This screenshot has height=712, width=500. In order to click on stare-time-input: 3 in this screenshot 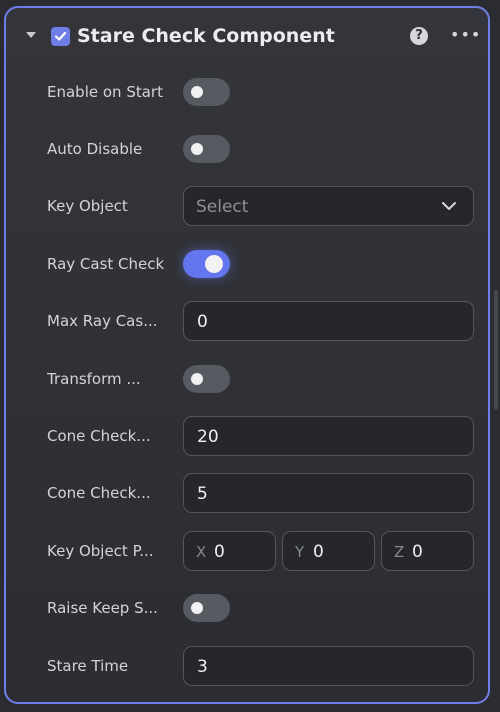, I will do `click(328, 666)`.